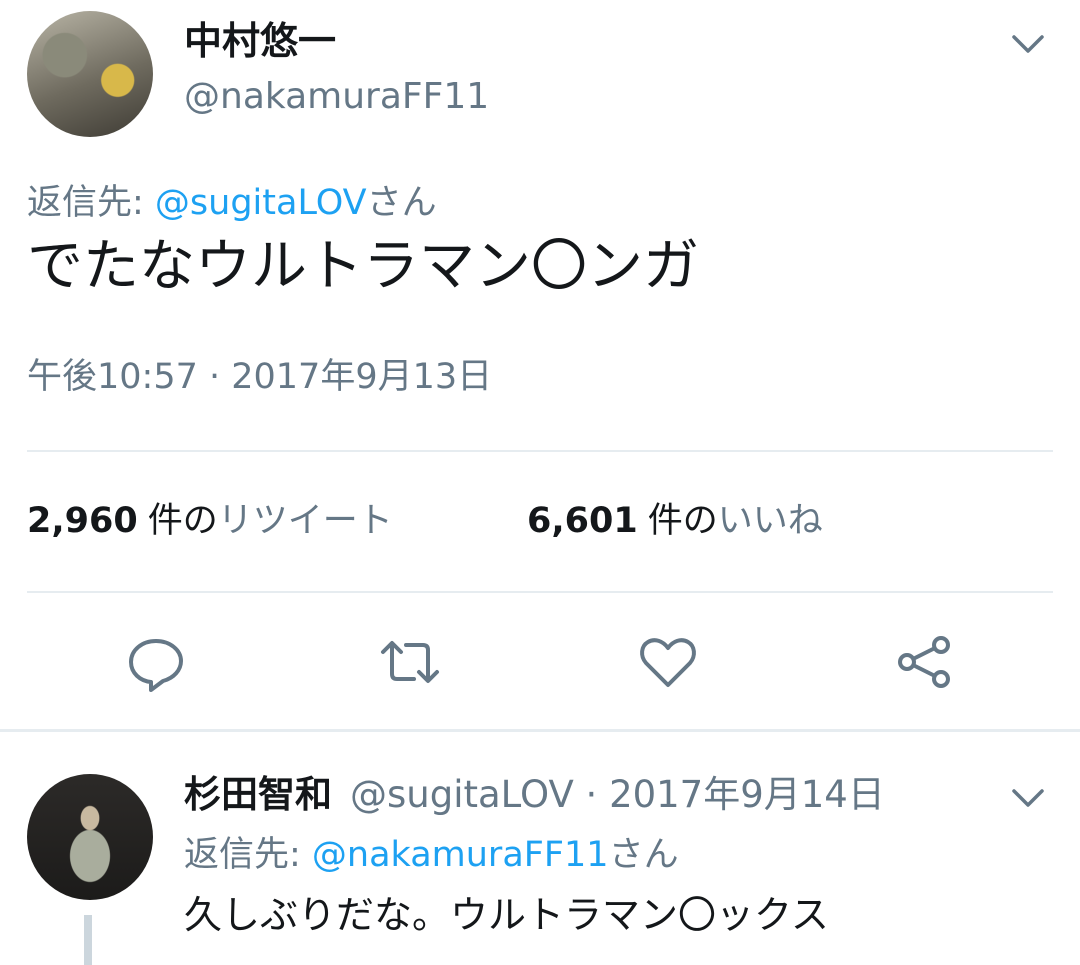 The image size is (1080, 965). What do you see at coordinates (668, 662) in the screenshot?
I see `like-icon` at bounding box center [668, 662].